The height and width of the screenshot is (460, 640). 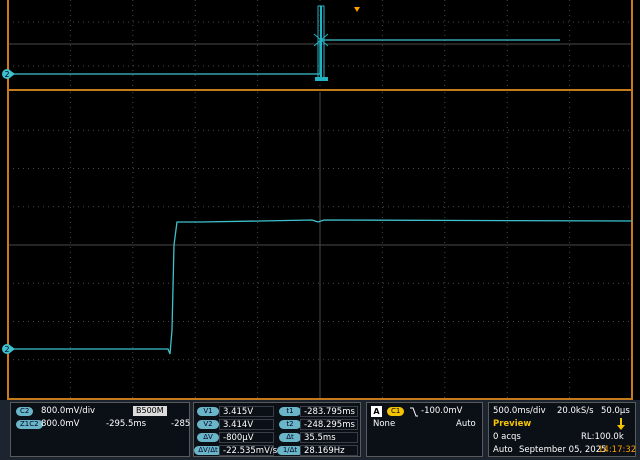 I want to click on trigger-mode: Auto, so click(x=466, y=424).